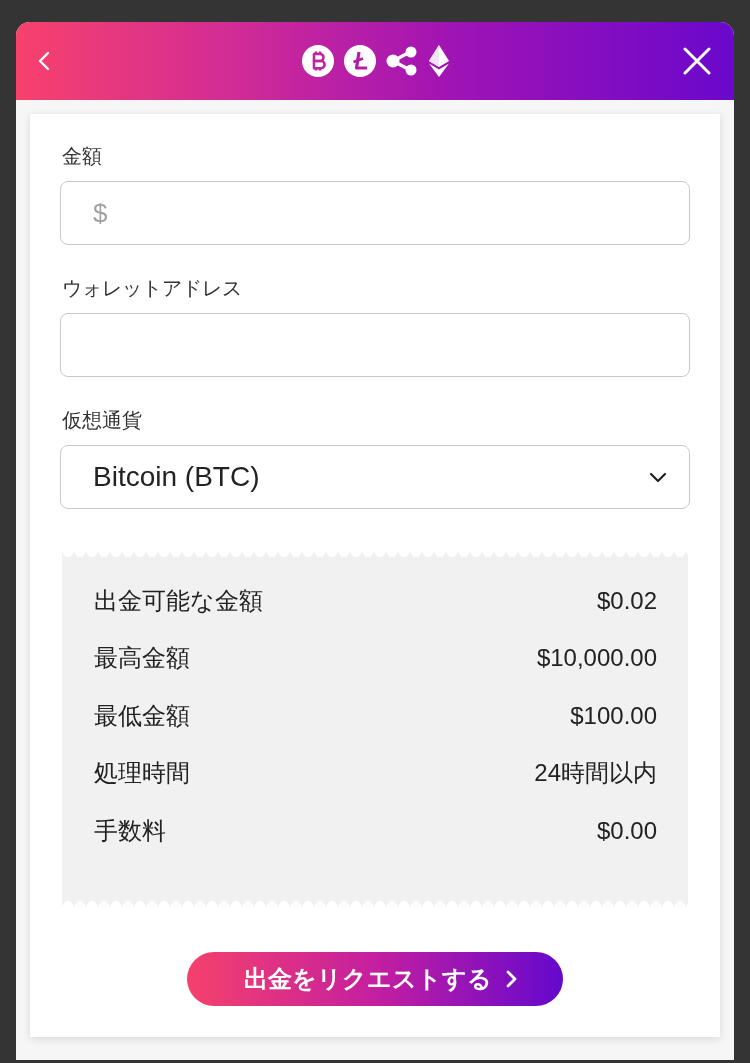 Image resolution: width=750 pixels, height=1063 pixels. I want to click on field-label: 仮想通貨, so click(102, 420).